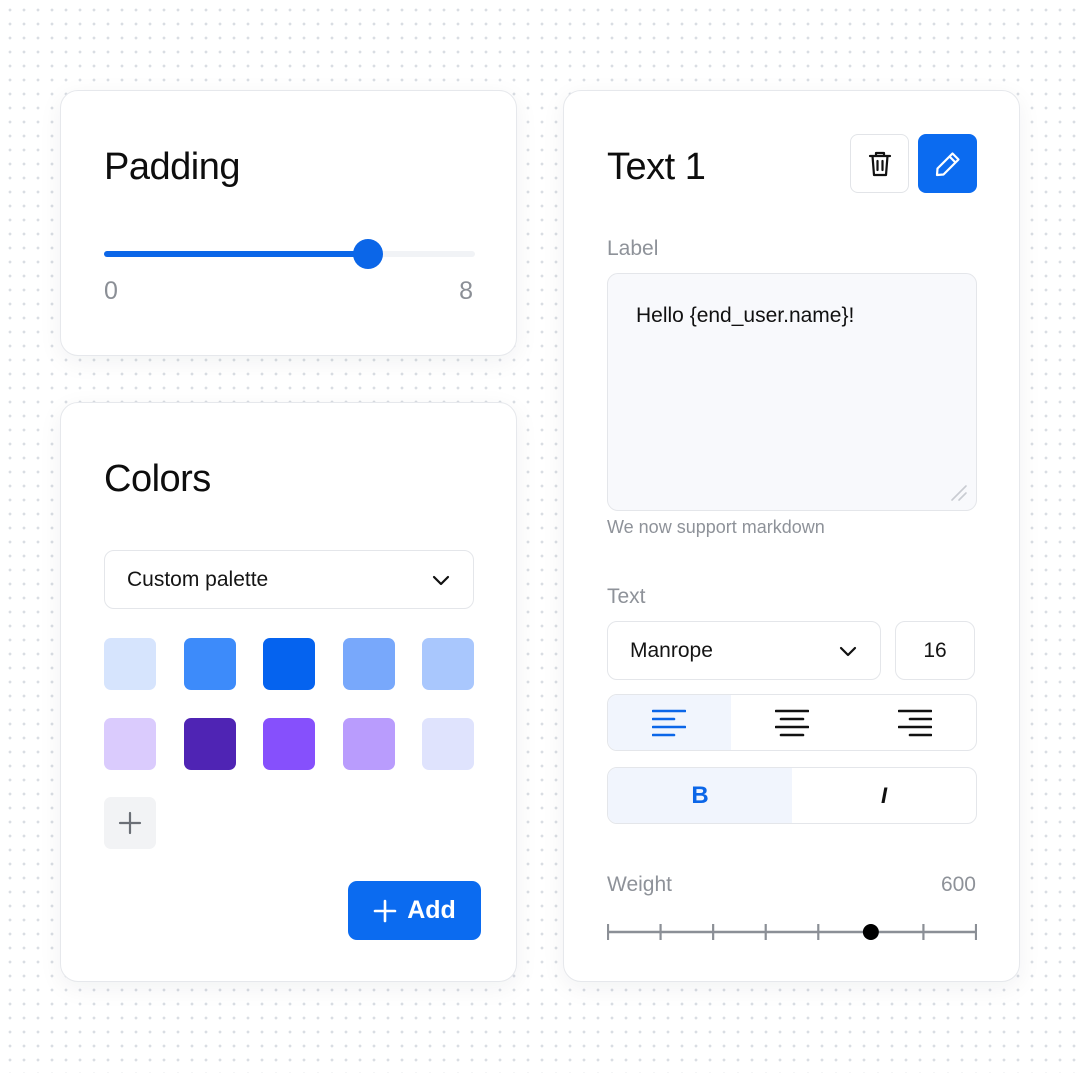  I want to click on alignment-control, so click(792, 722).